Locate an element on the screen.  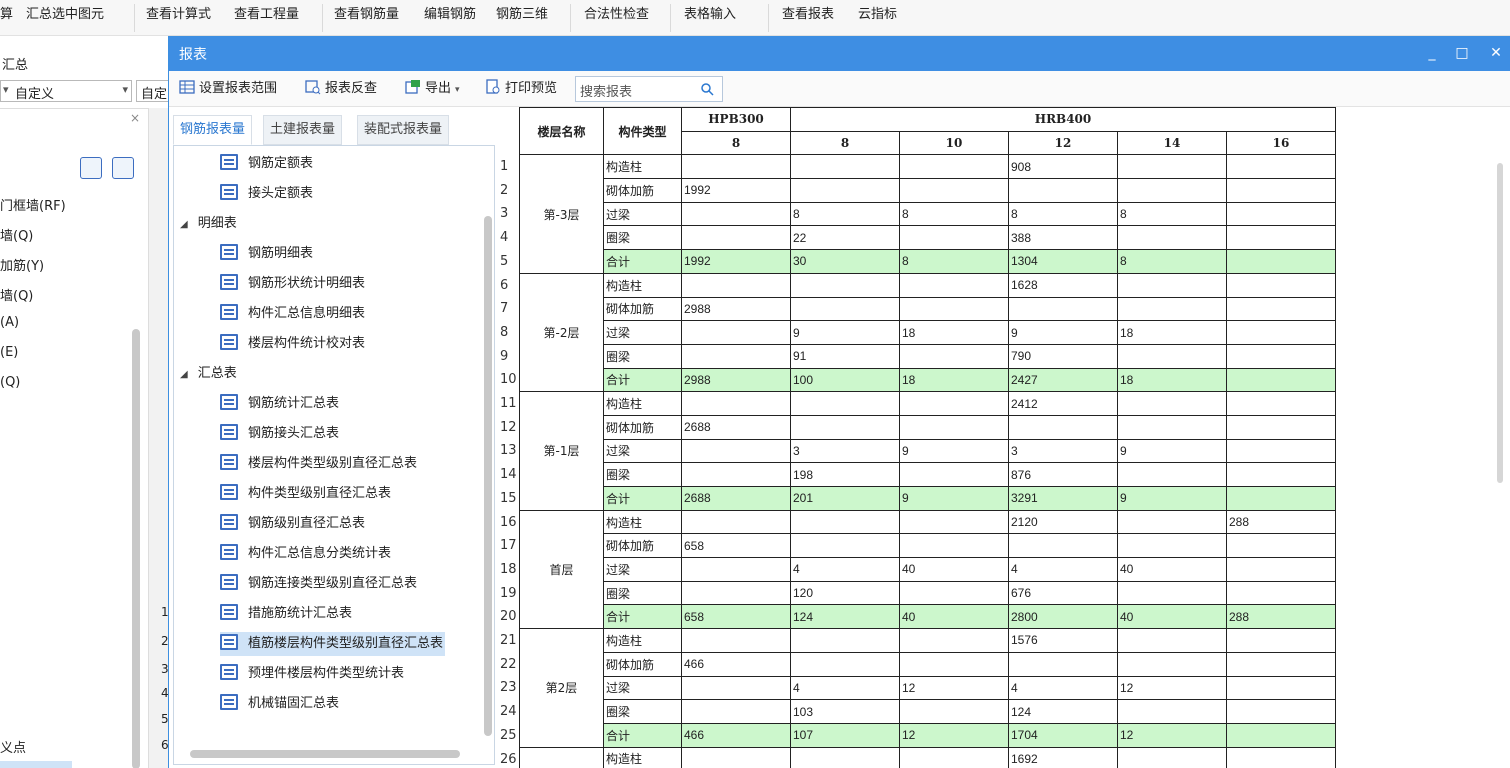
report-window-titlebar: 报表 _ □ ✕ is located at coordinates (839, 54).